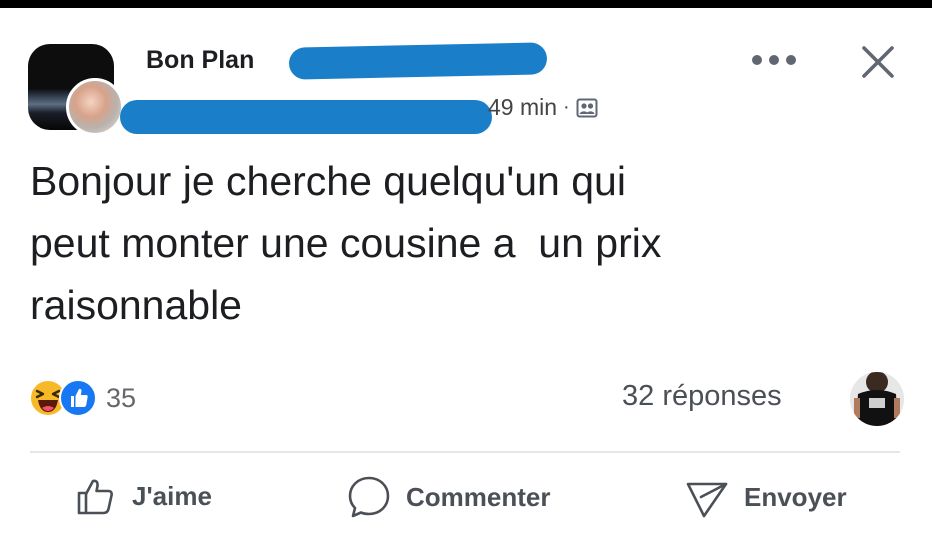 The image size is (932, 540). I want to click on replies-count: 32 réponses, so click(702, 396).